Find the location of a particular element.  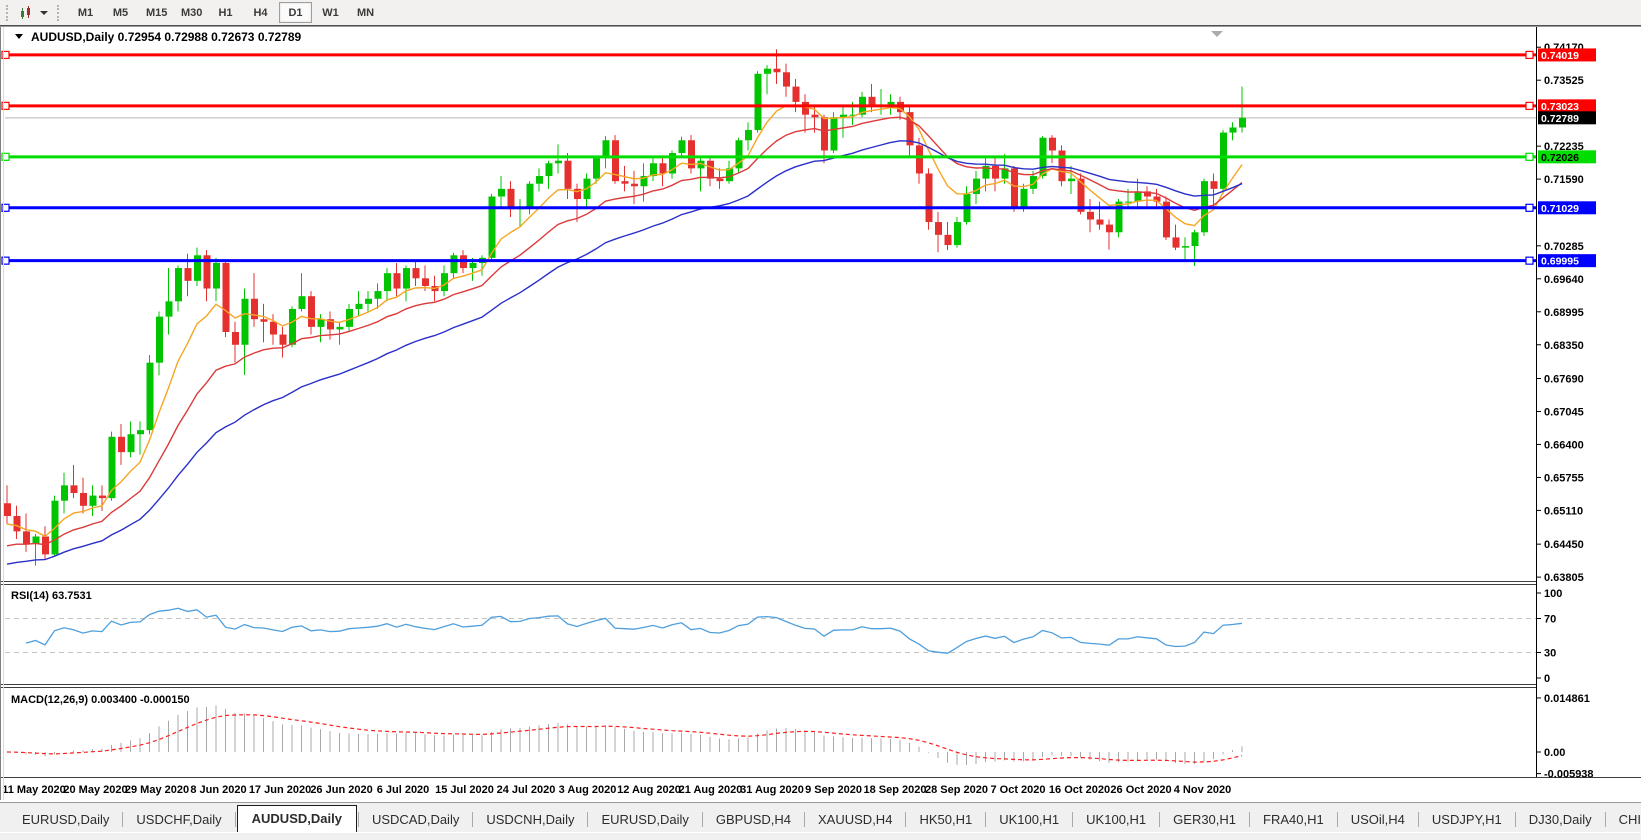

price-axis-label: 0.70285 is located at coordinates (1564, 247).